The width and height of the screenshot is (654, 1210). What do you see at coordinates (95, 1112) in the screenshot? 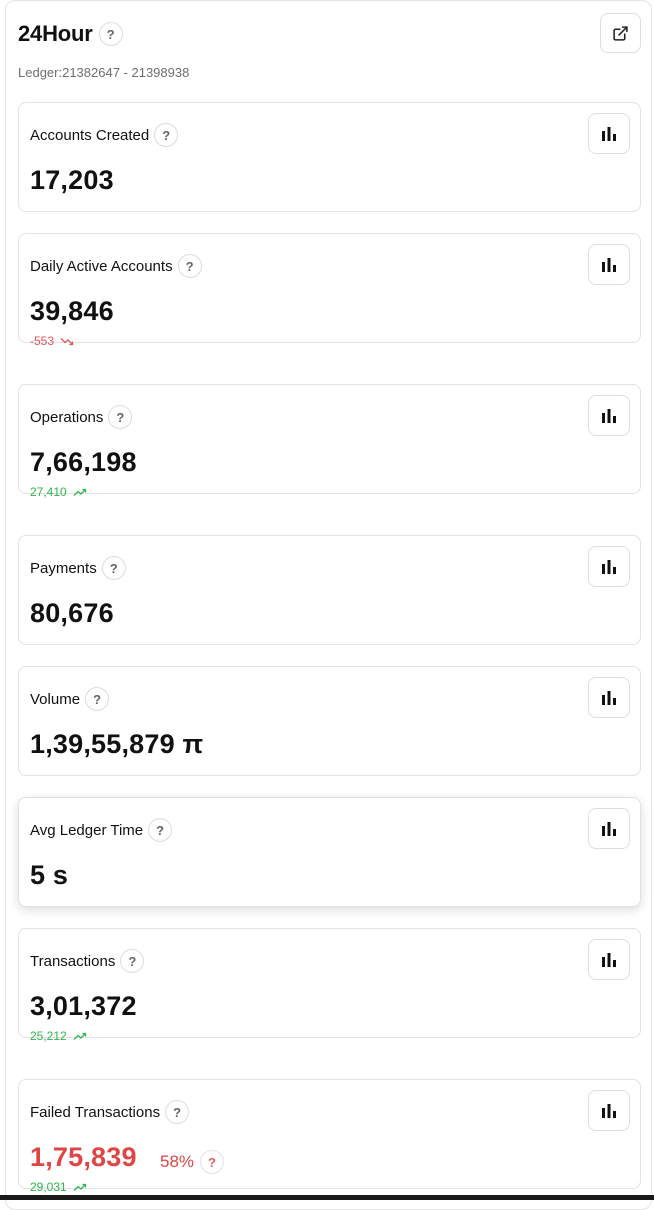
I see `card-label: Failed Transactions` at bounding box center [95, 1112].